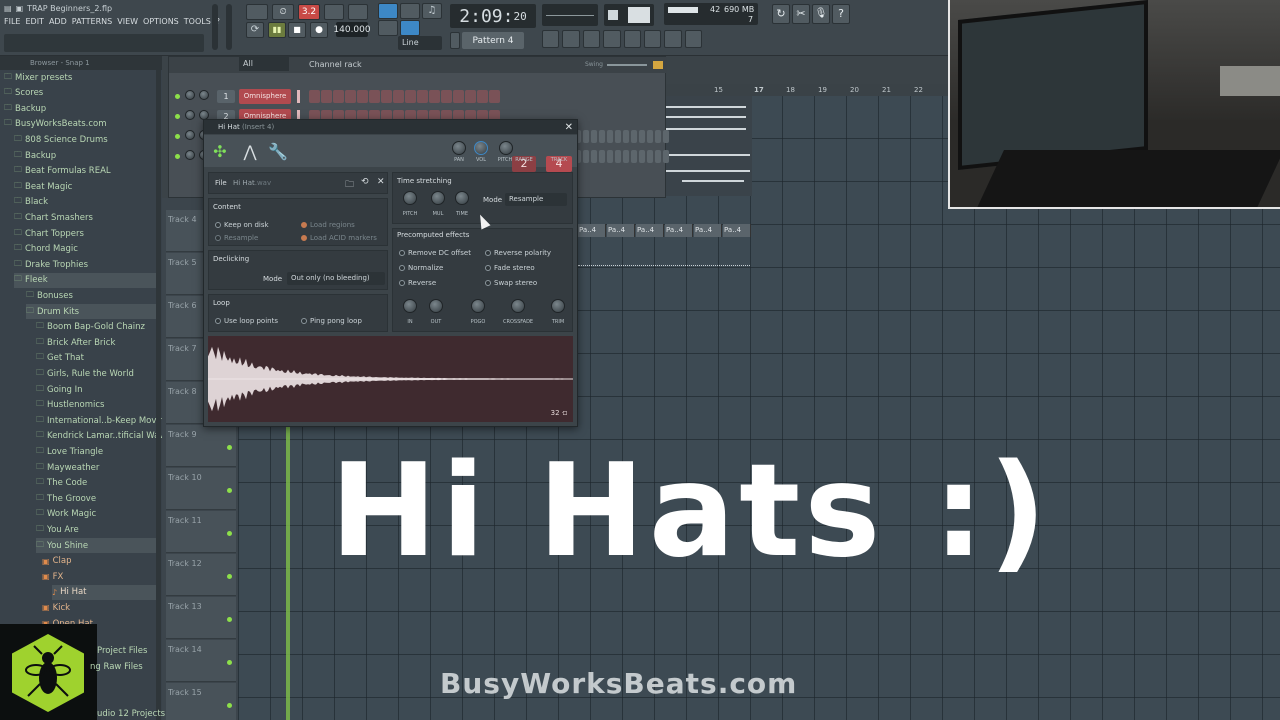 The image size is (1280, 720). Describe the element at coordinates (277, 30) in the screenshot. I see `play-button: ▮▮` at that location.